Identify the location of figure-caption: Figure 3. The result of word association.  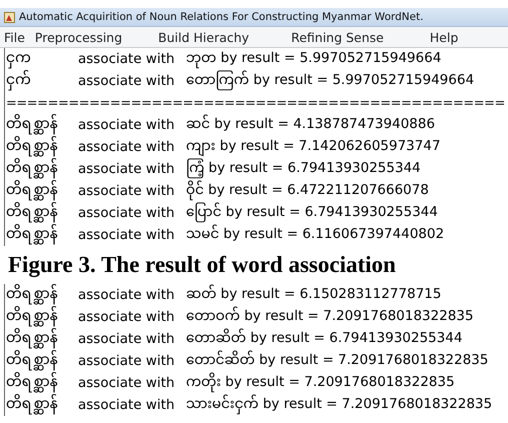
(202, 265).